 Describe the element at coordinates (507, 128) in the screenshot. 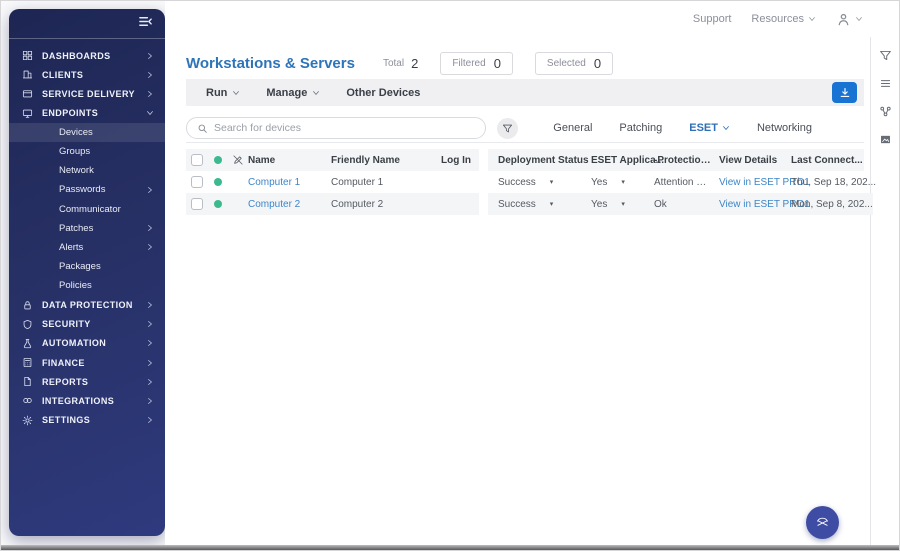

I see `search-filter-button` at that location.